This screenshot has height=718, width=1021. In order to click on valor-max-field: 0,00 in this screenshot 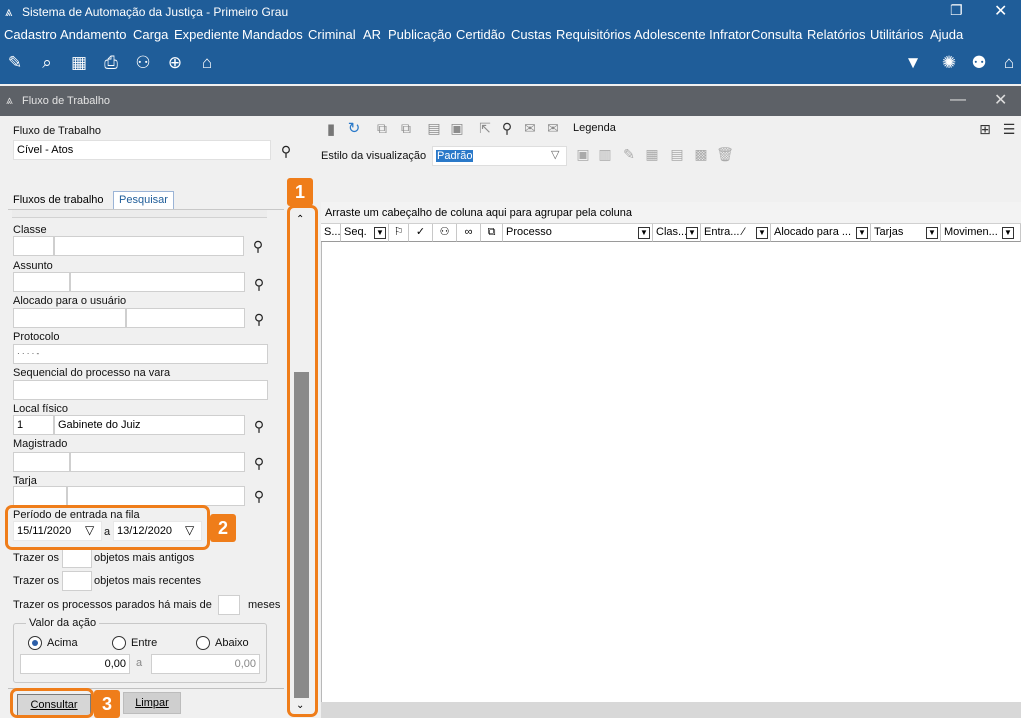, I will do `click(205, 664)`.